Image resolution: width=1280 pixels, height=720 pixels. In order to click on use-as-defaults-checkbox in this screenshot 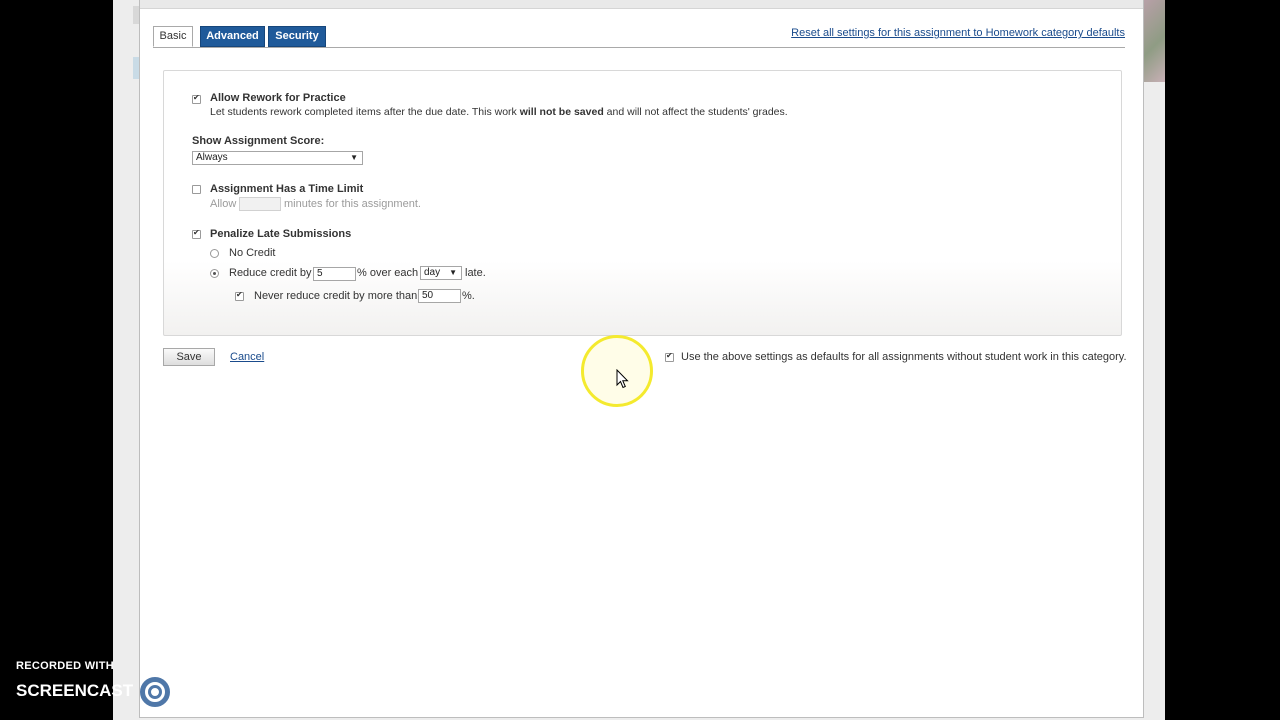, I will do `click(669, 356)`.